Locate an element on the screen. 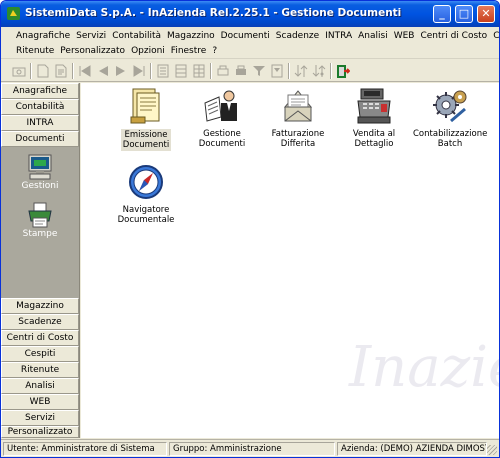 The image size is (500, 458). printer-icon is located at coordinates (40, 215).